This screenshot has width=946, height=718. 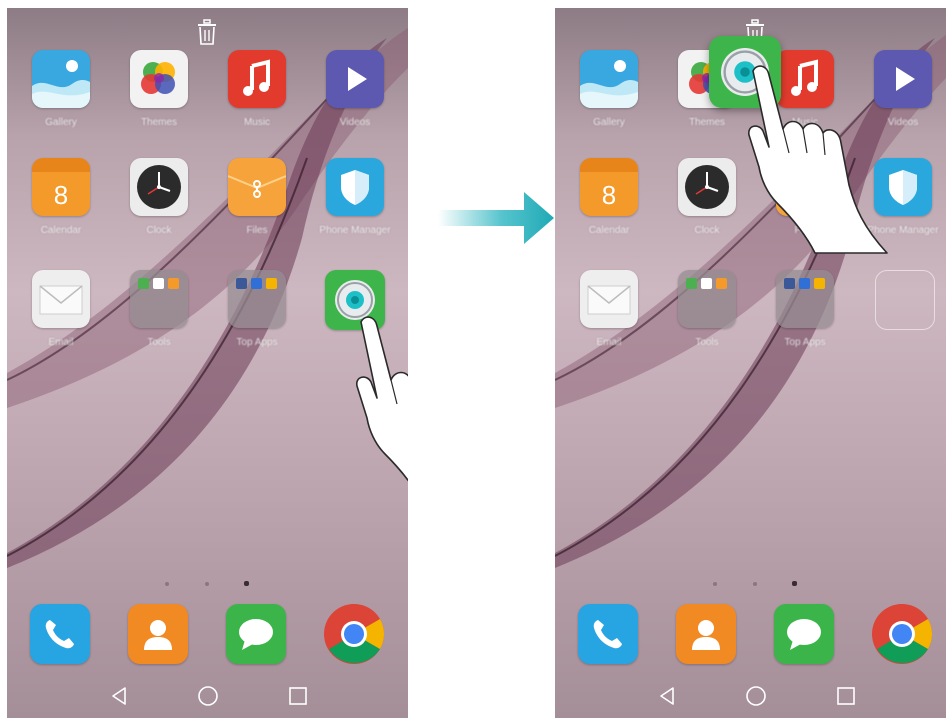 I want to click on app-label: Files, so click(x=257, y=230).